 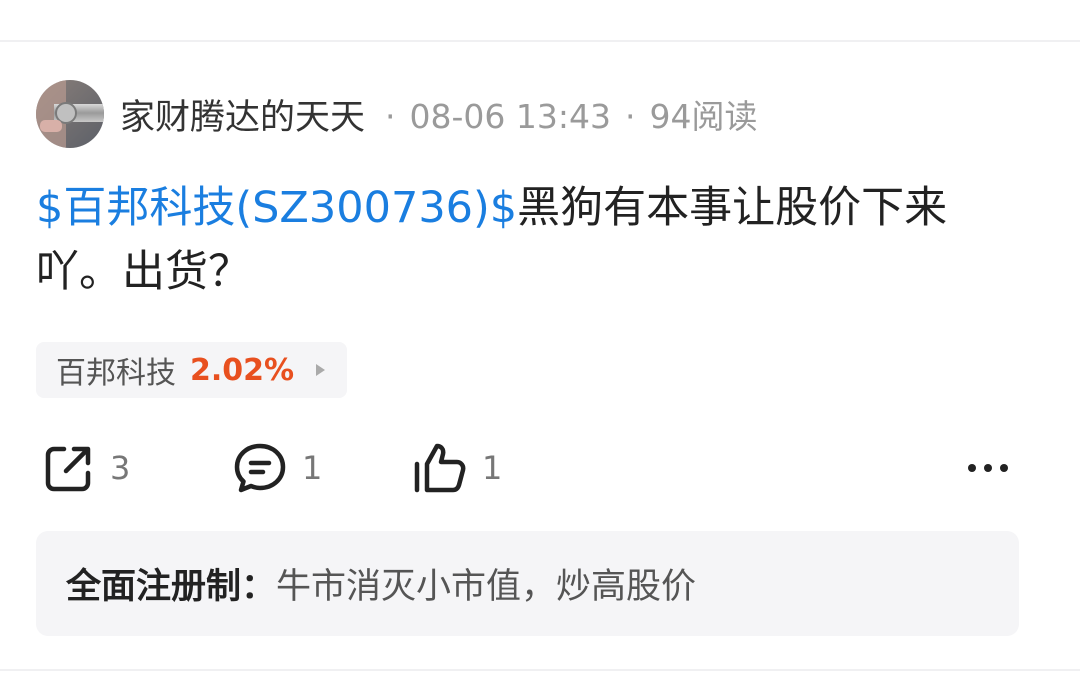 I want to click on more-button, so click(x=988, y=468).